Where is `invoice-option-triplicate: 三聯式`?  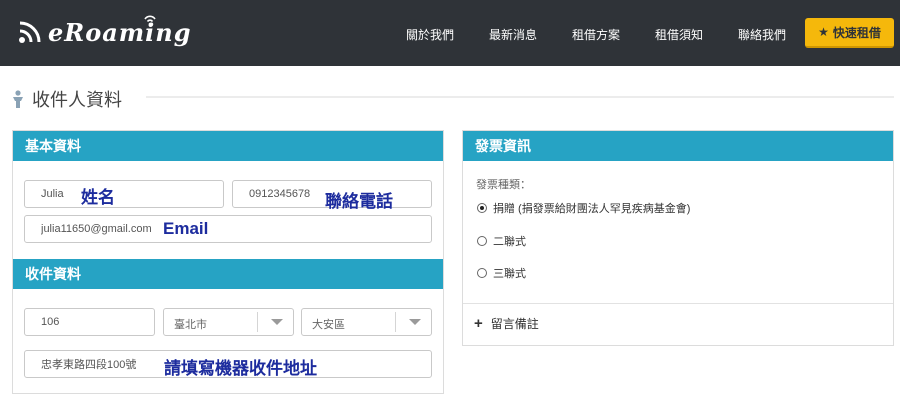
invoice-option-triplicate: 三聯式 is located at coordinates (501, 273).